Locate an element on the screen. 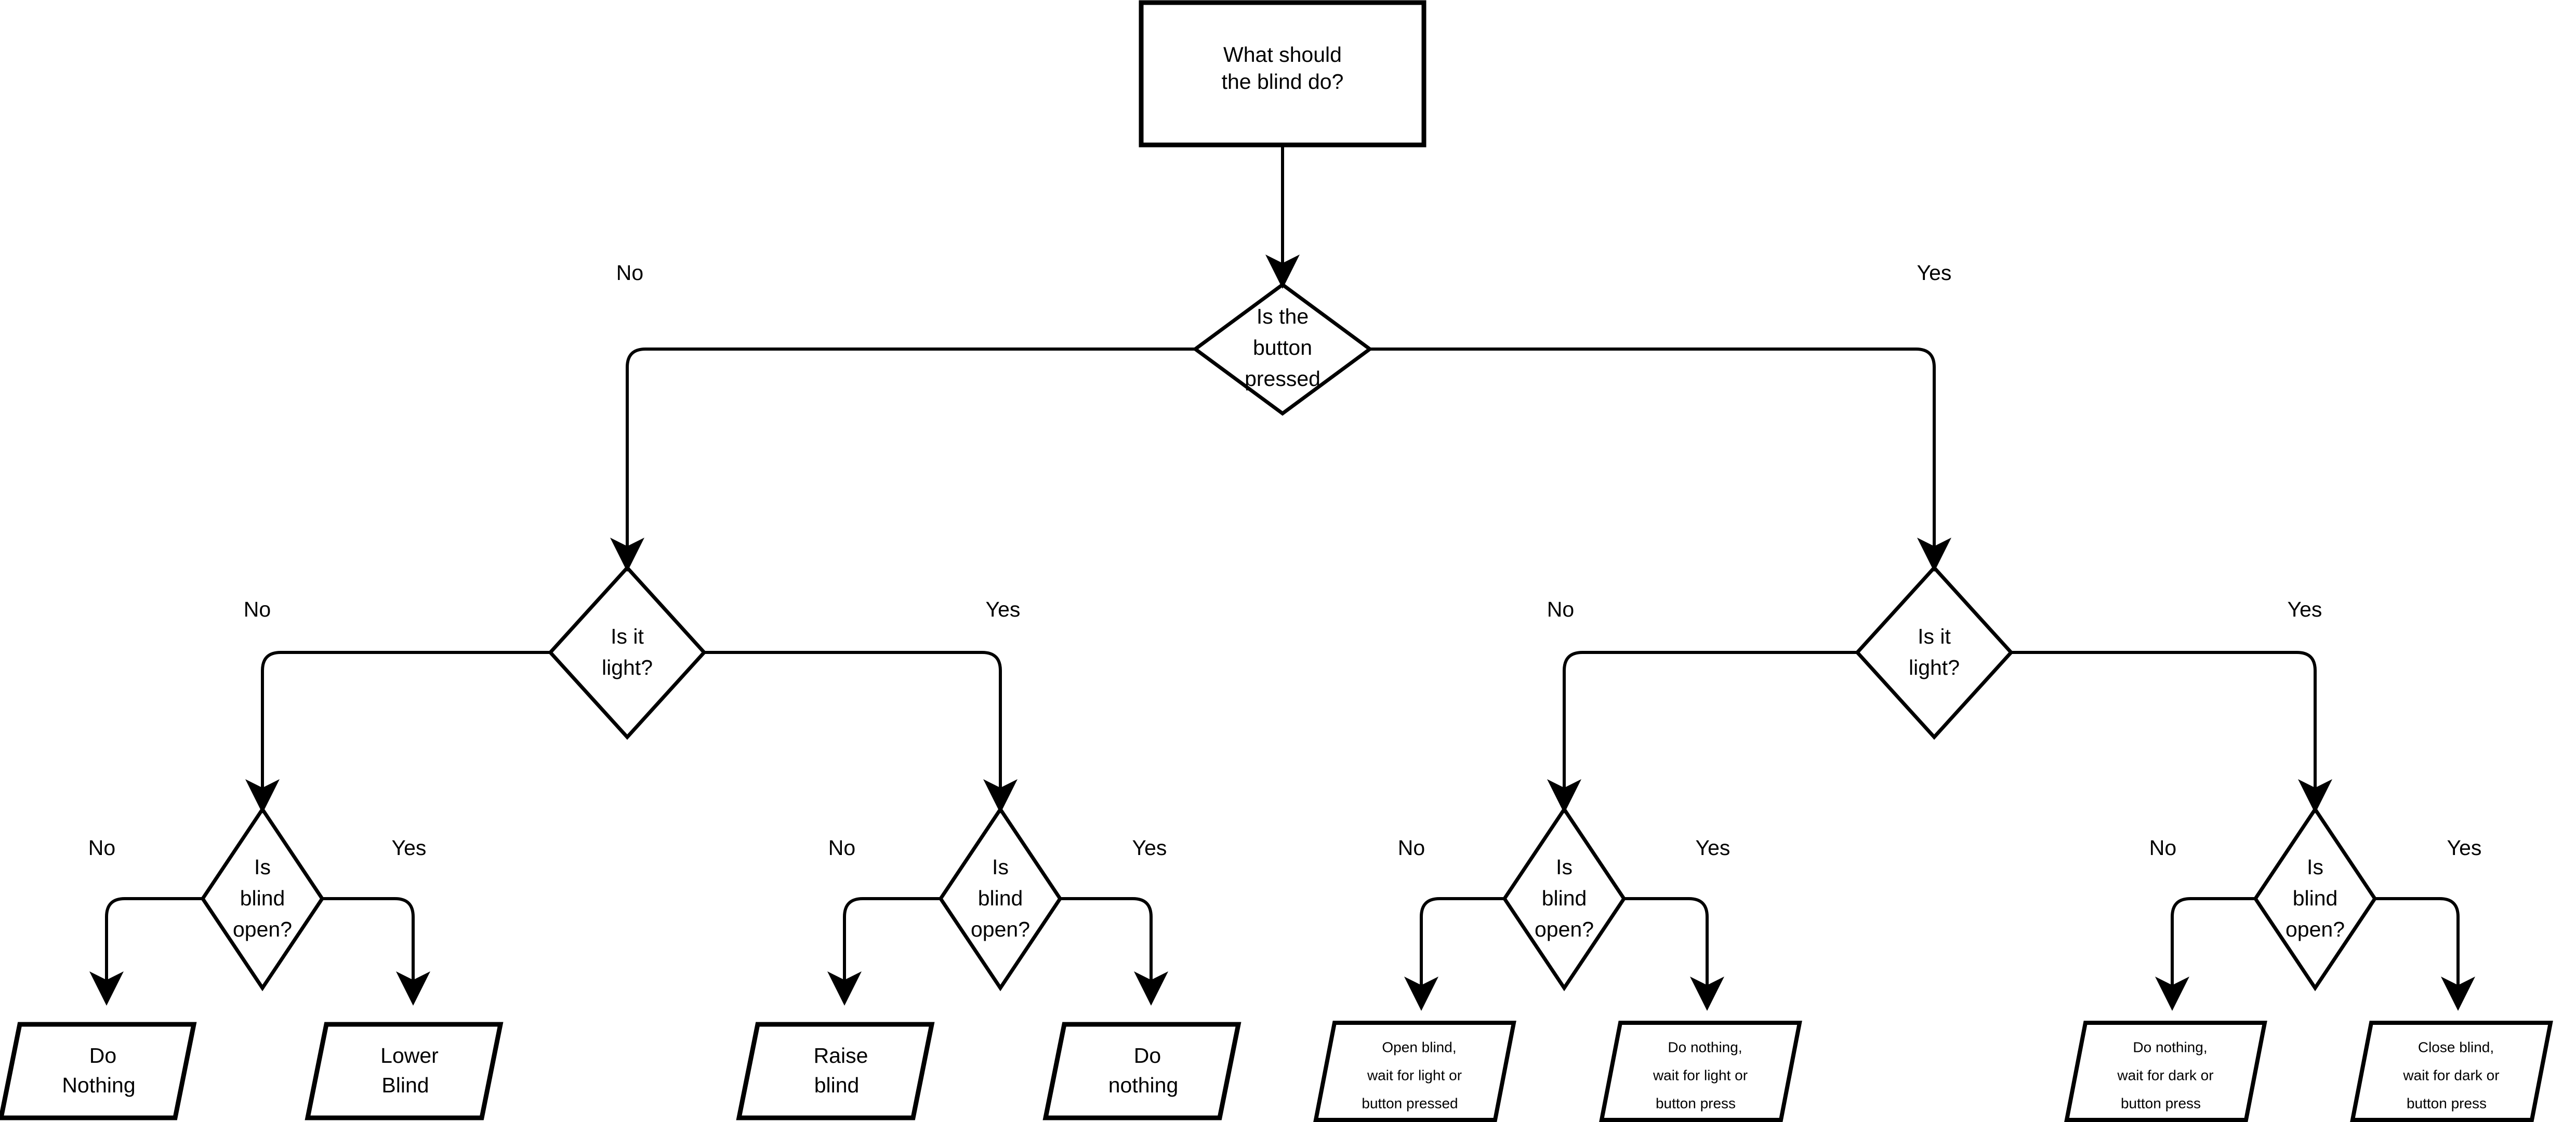 The width and height of the screenshot is (2576, 1122). svg-text: nothing is located at coordinates (1143, 1085).